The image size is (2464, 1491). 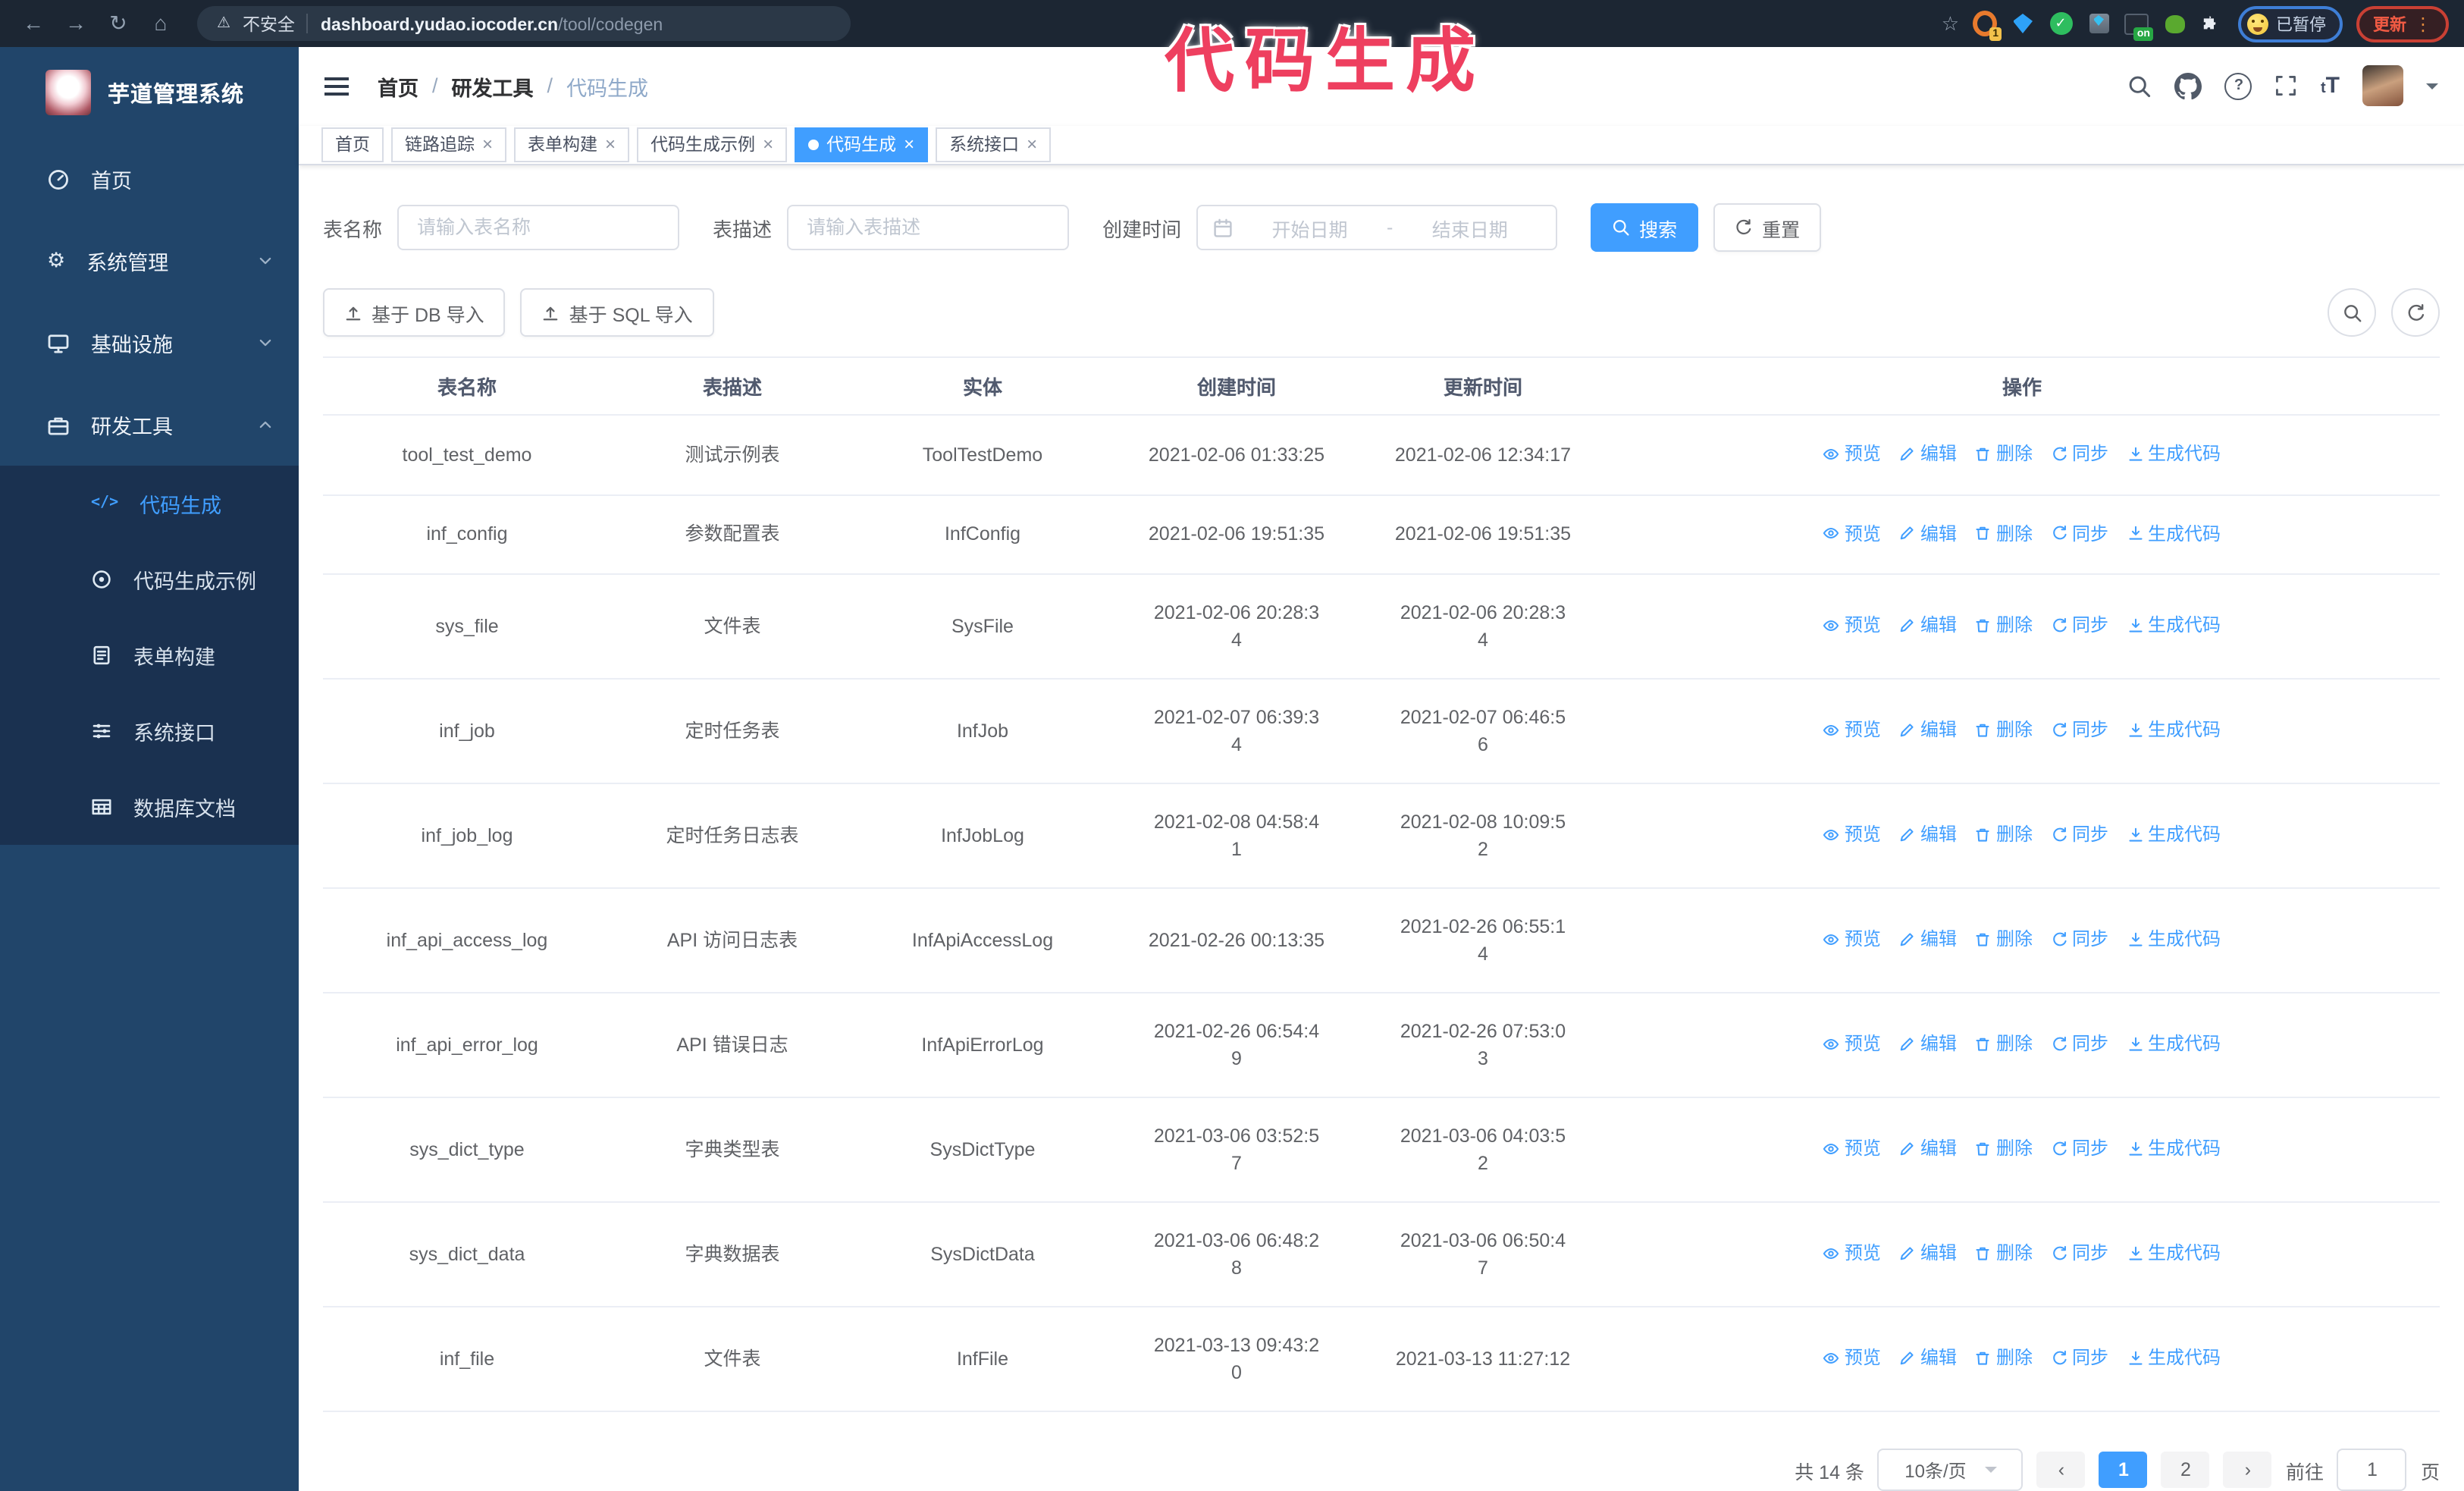 I want to click on github-icon, so click(x=2188, y=86).